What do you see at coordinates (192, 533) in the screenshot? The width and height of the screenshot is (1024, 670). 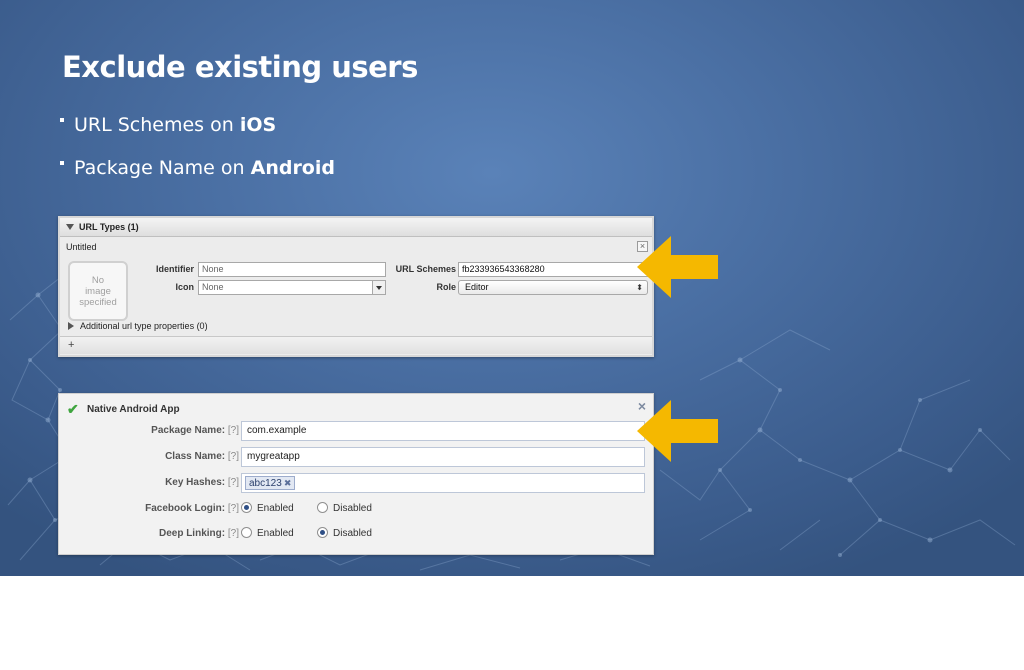 I see `deep-linking-label-text: Deep Linking:` at bounding box center [192, 533].